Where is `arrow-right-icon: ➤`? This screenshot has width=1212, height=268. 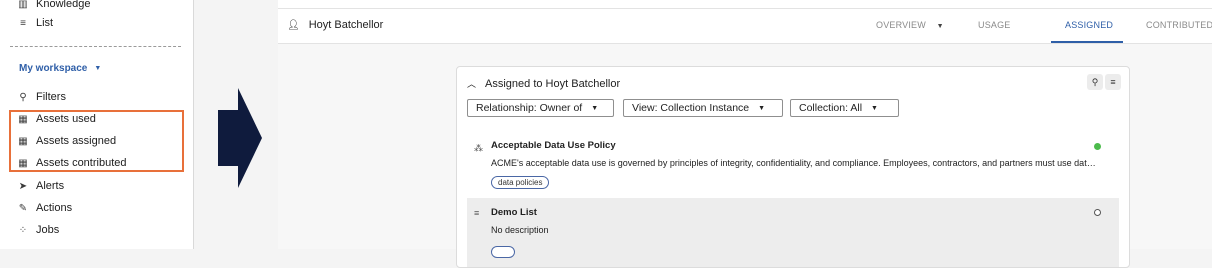 arrow-right-icon: ➤ is located at coordinates (23, 186).